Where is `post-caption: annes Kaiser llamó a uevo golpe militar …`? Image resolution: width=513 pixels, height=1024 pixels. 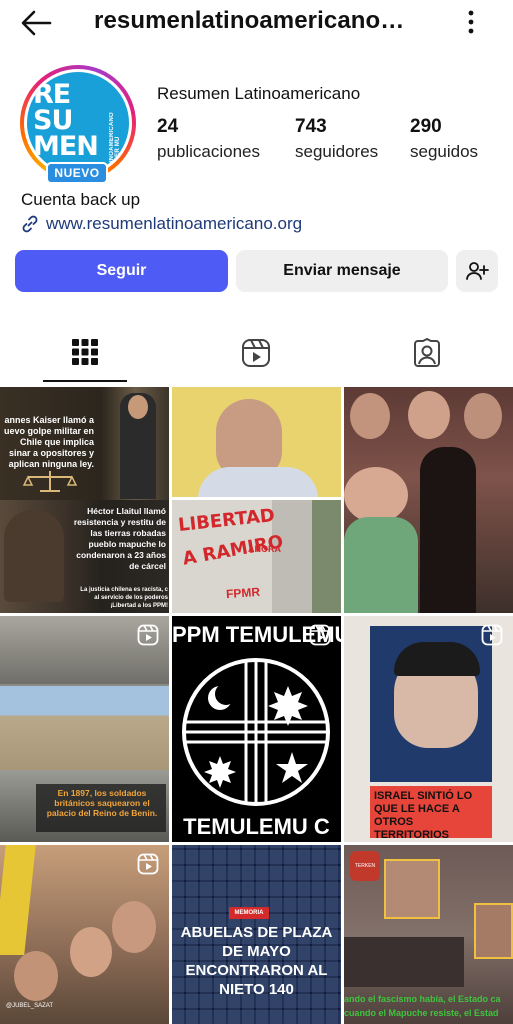
post-caption: annes Kaiser llamó a uevo golpe militar … is located at coordinates (48, 442).